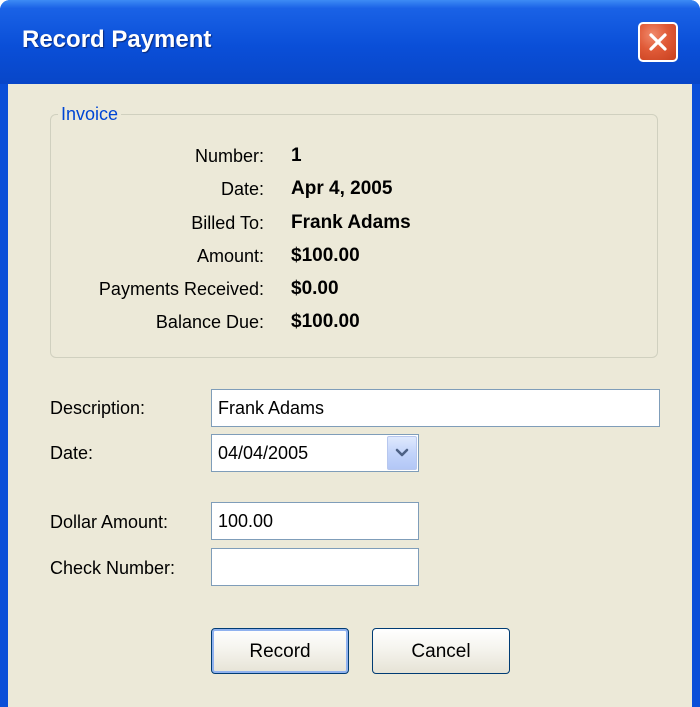 This screenshot has height=707, width=700. What do you see at coordinates (263, 453) in the screenshot?
I see `date-value: 04/04/2005` at bounding box center [263, 453].